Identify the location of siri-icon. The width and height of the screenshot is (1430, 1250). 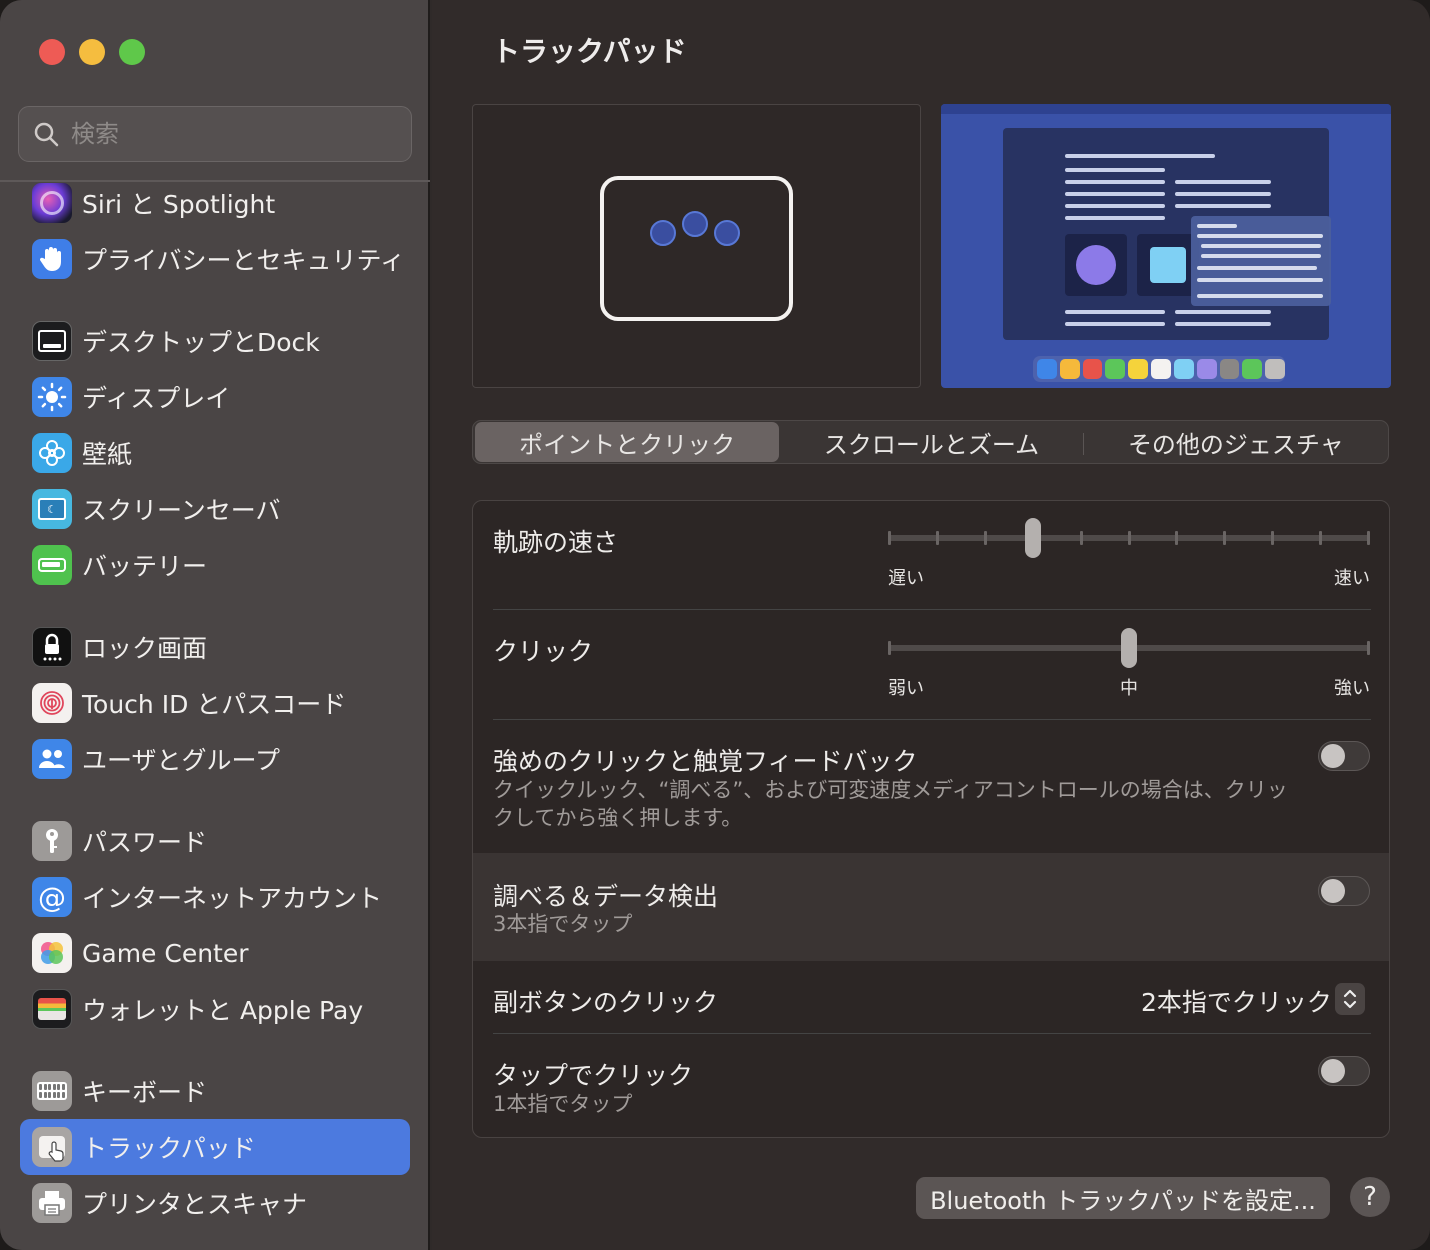
(52, 203).